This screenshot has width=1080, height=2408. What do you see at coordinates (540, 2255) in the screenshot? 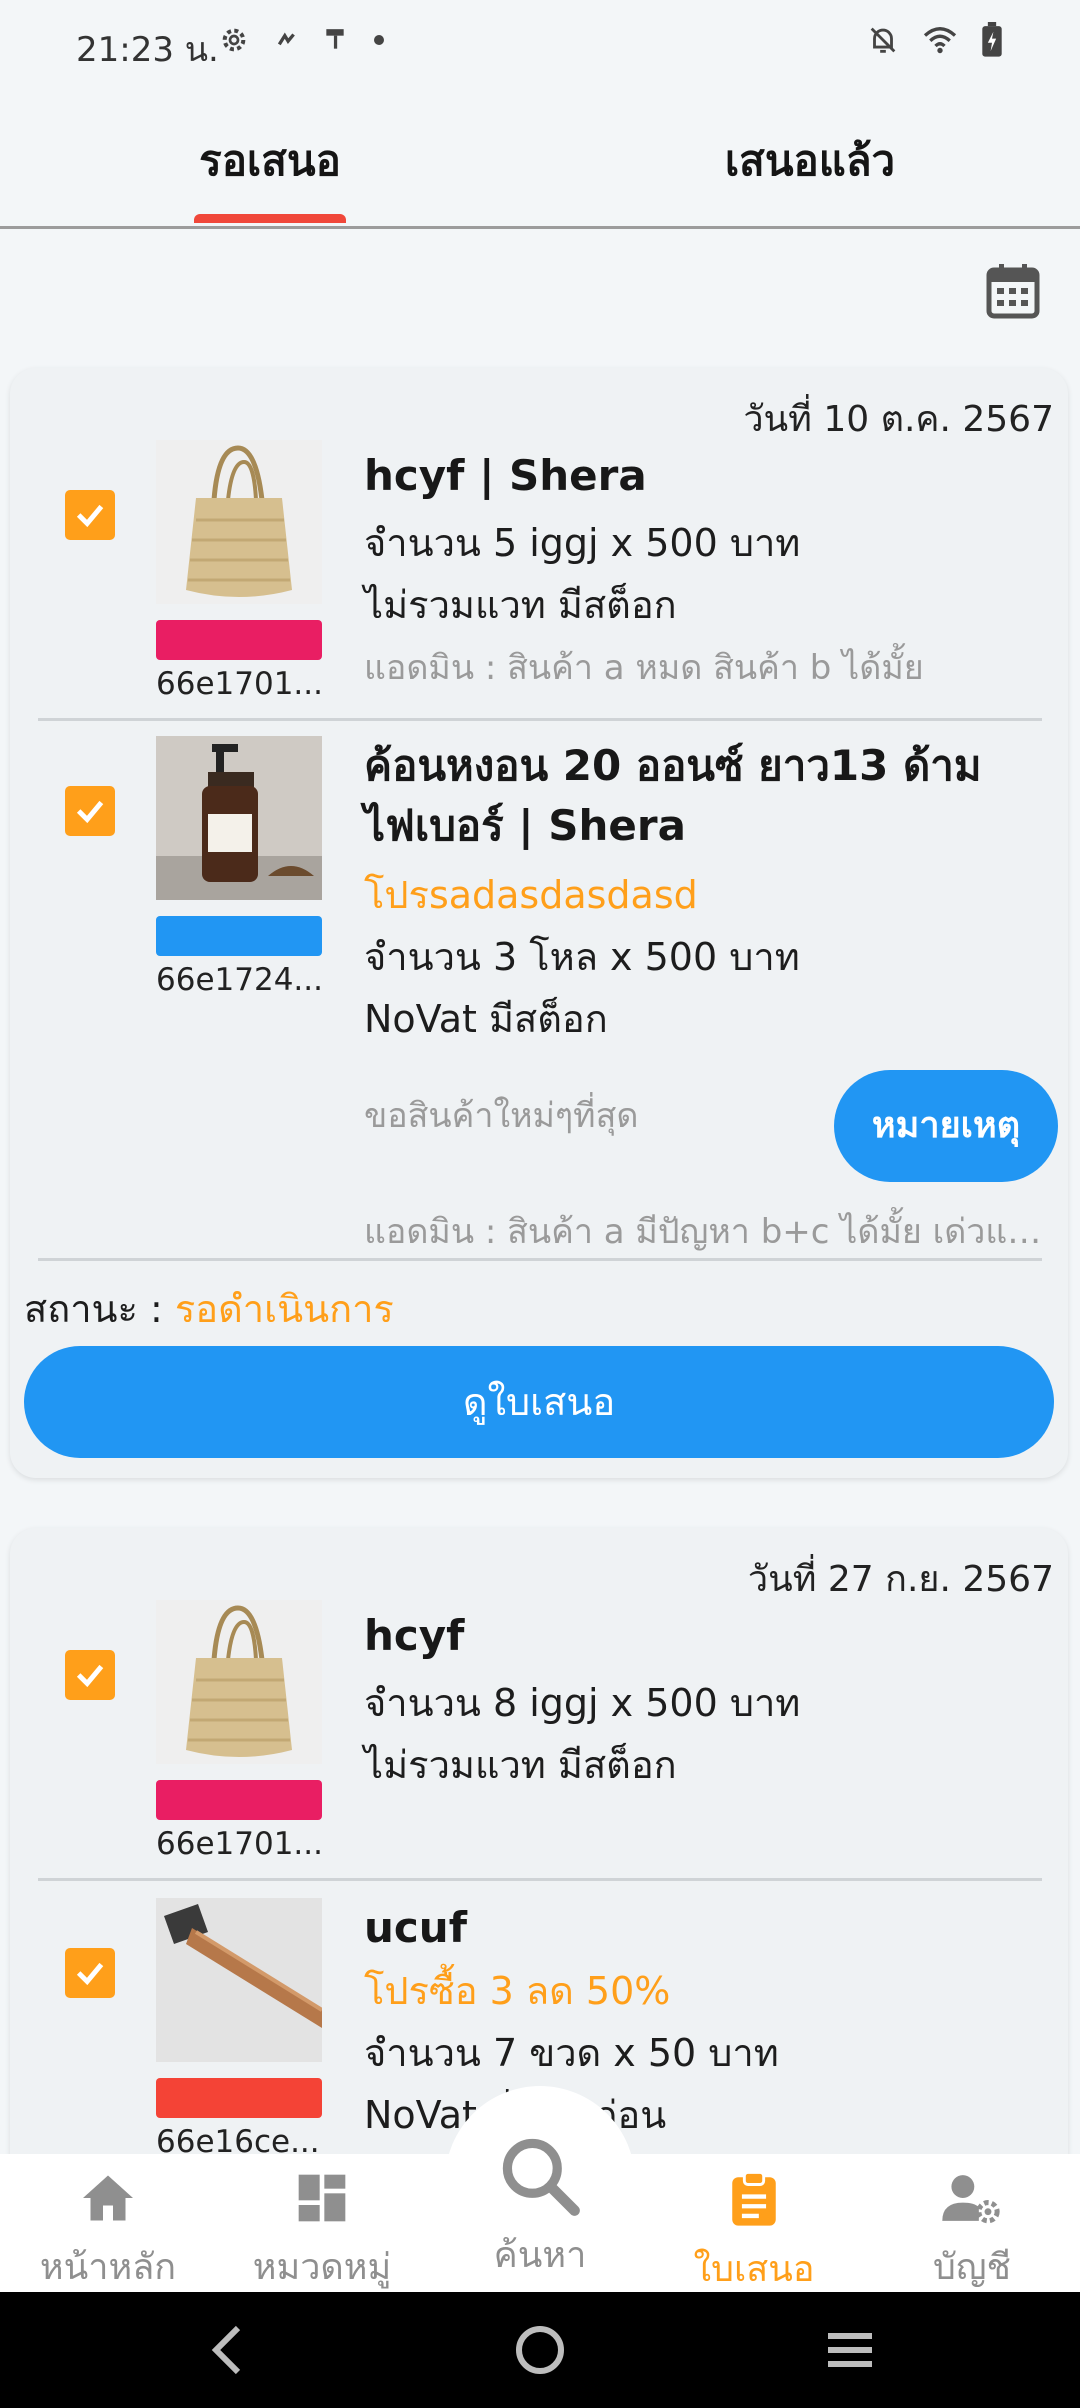
I see `nav-search-label: ค้นหา` at bounding box center [540, 2255].